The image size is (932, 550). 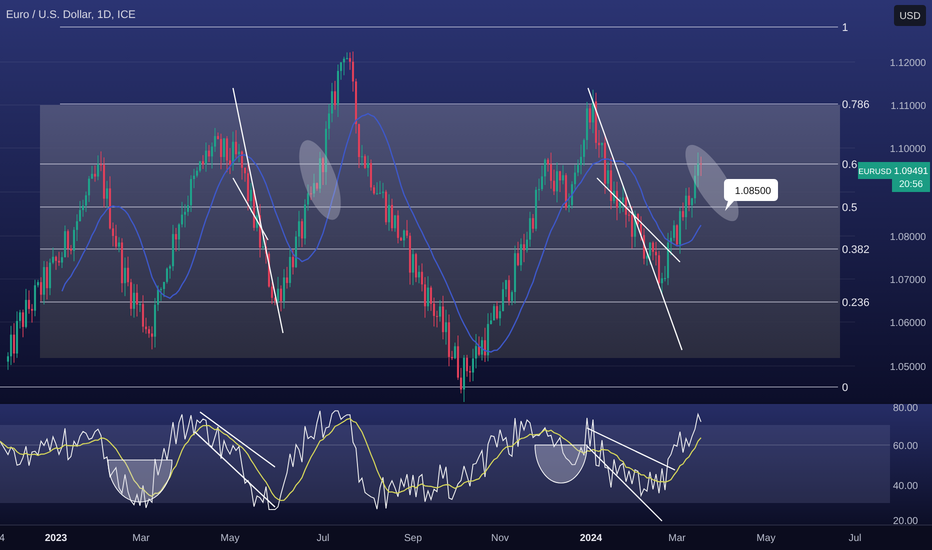 I want to click on price-axis-label: 1.12000, so click(x=908, y=63).